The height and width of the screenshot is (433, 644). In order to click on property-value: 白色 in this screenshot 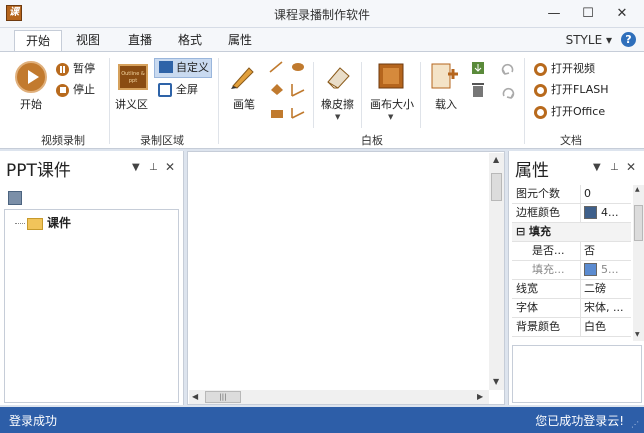, I will do `click(605, 327)`.